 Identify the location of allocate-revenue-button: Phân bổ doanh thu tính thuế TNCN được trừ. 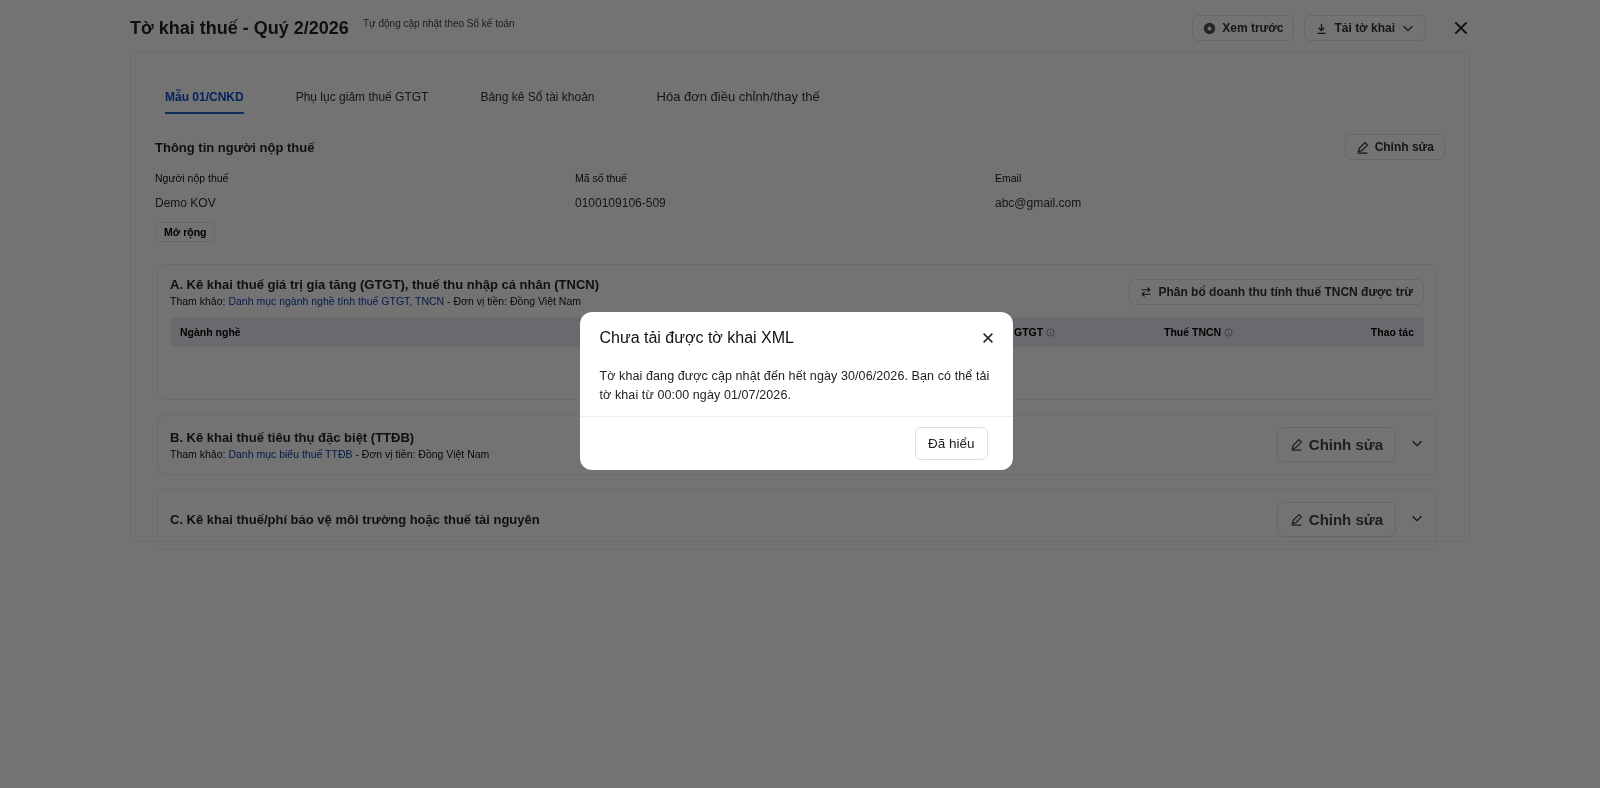
(1276, 292).